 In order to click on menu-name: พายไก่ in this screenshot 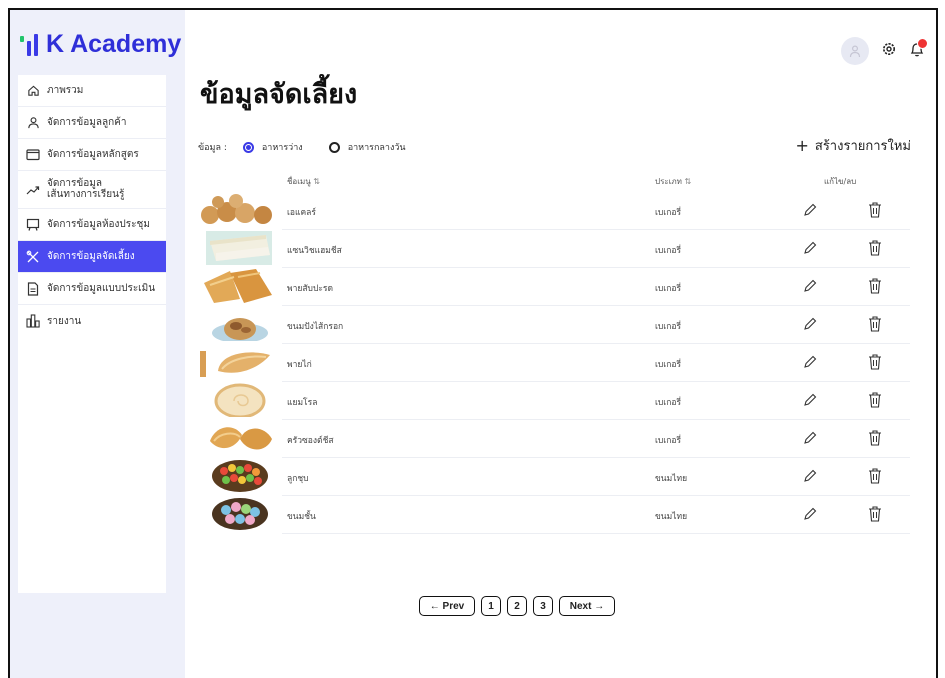, I will do `click(299, 365)`.